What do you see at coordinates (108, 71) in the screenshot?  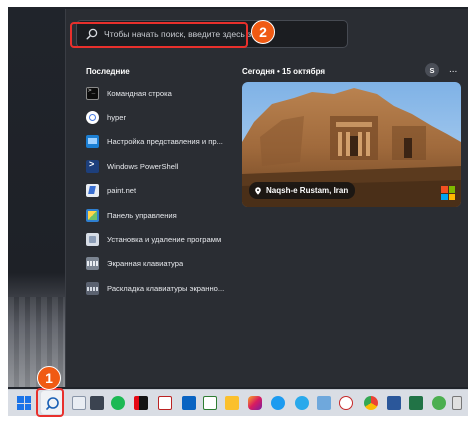 I see `recent-section-title: Последние` at bounding box center [108, 71].